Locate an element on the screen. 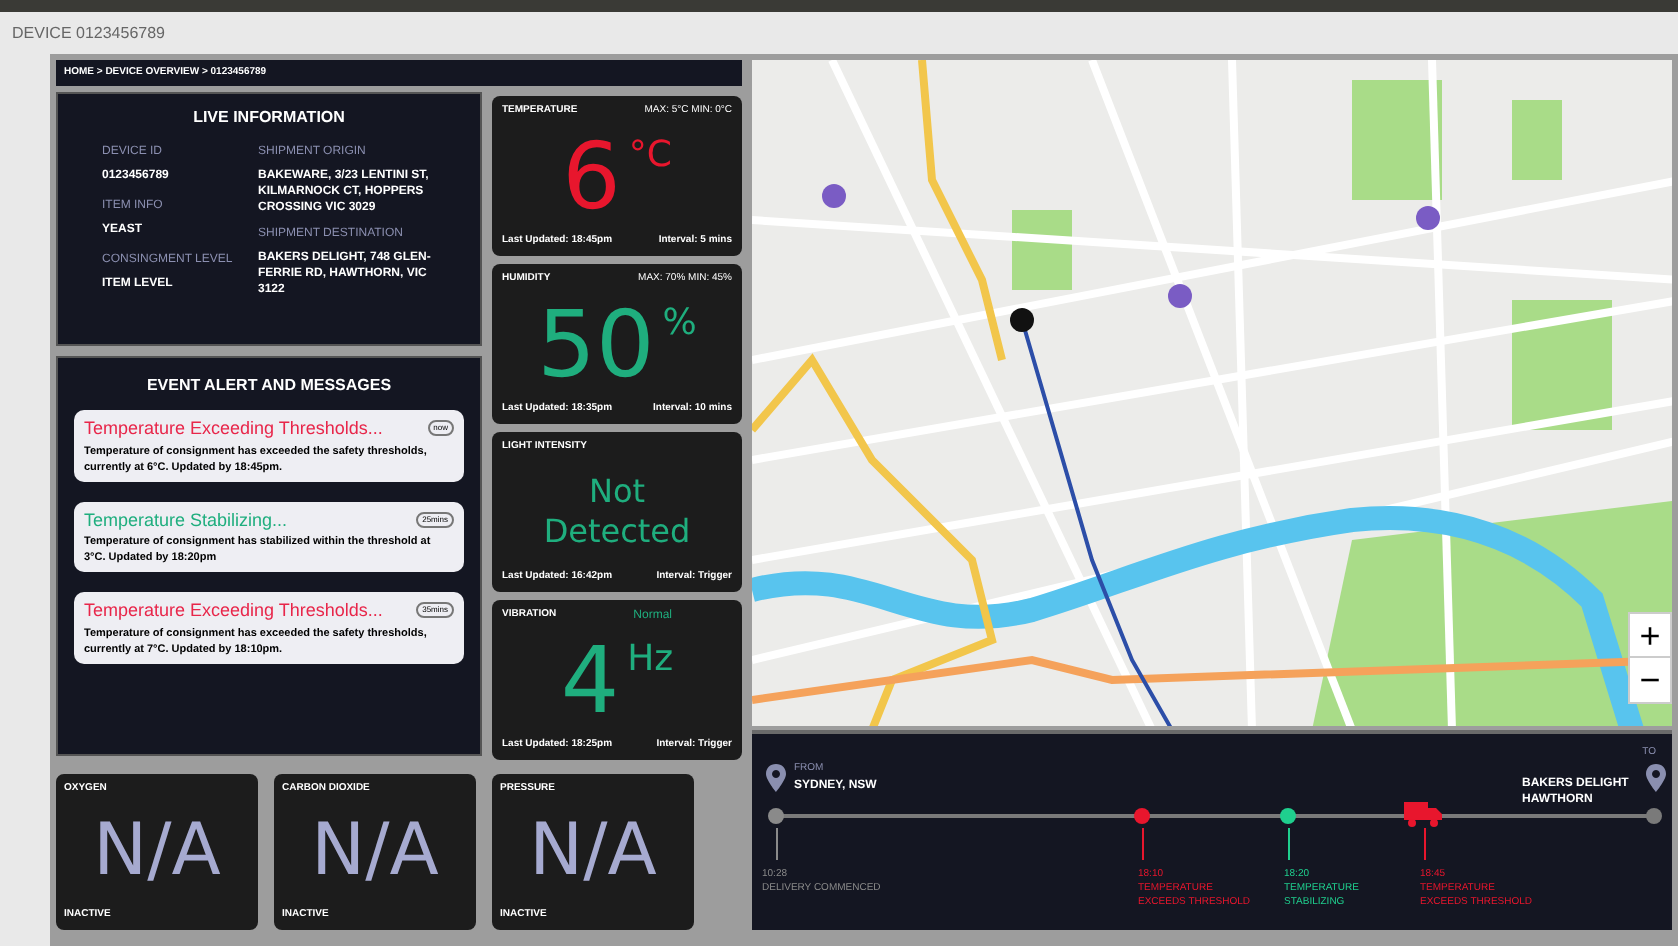  sensor-unit: Hz is located at coordinates (650, 660).